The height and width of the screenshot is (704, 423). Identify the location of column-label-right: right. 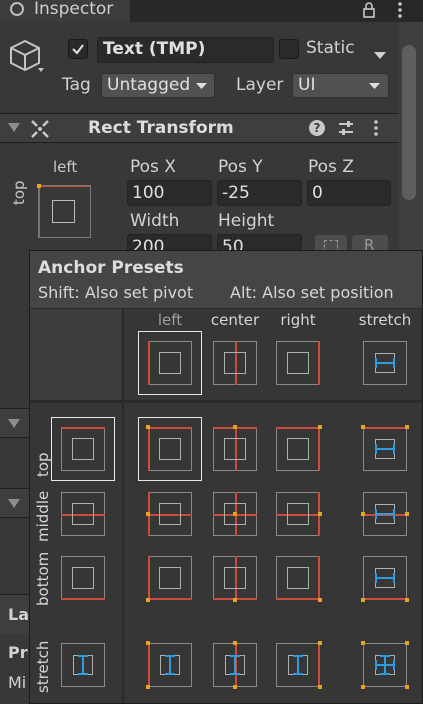
(298, 320).